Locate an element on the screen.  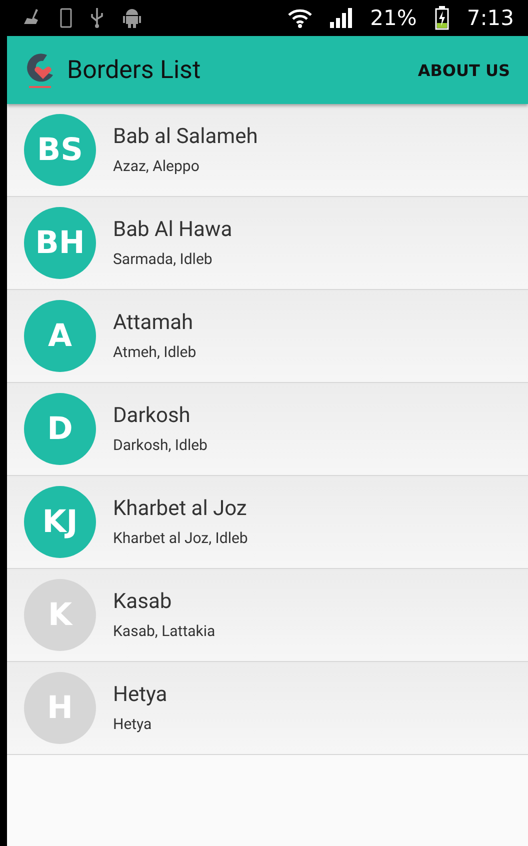
clock-time: 7:13 is located at coordinates (490, 18).